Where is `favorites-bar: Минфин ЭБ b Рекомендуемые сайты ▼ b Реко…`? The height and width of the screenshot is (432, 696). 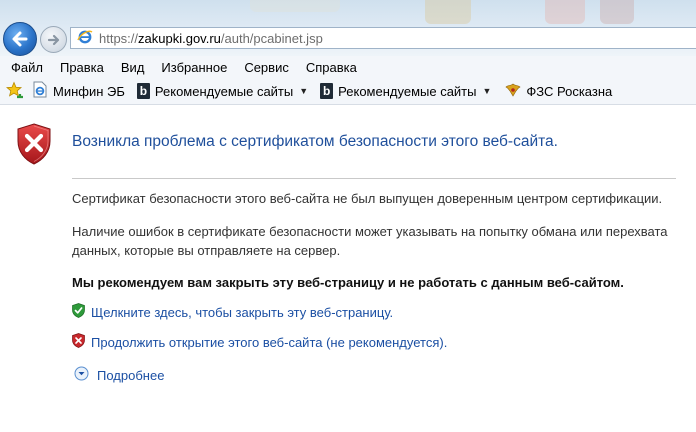
favorites-bar: Минфин ЭБ b Рекомендуемые сайты ▼ b Реко… is located at coordinates (348, 91).